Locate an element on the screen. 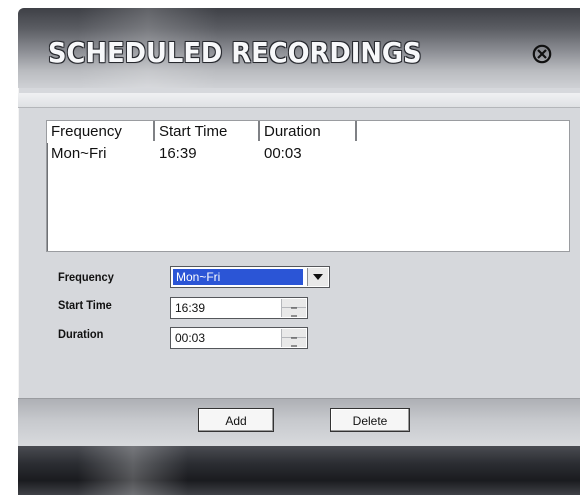  cell-start-time: 16:39 is located at coordinates (178, 153).